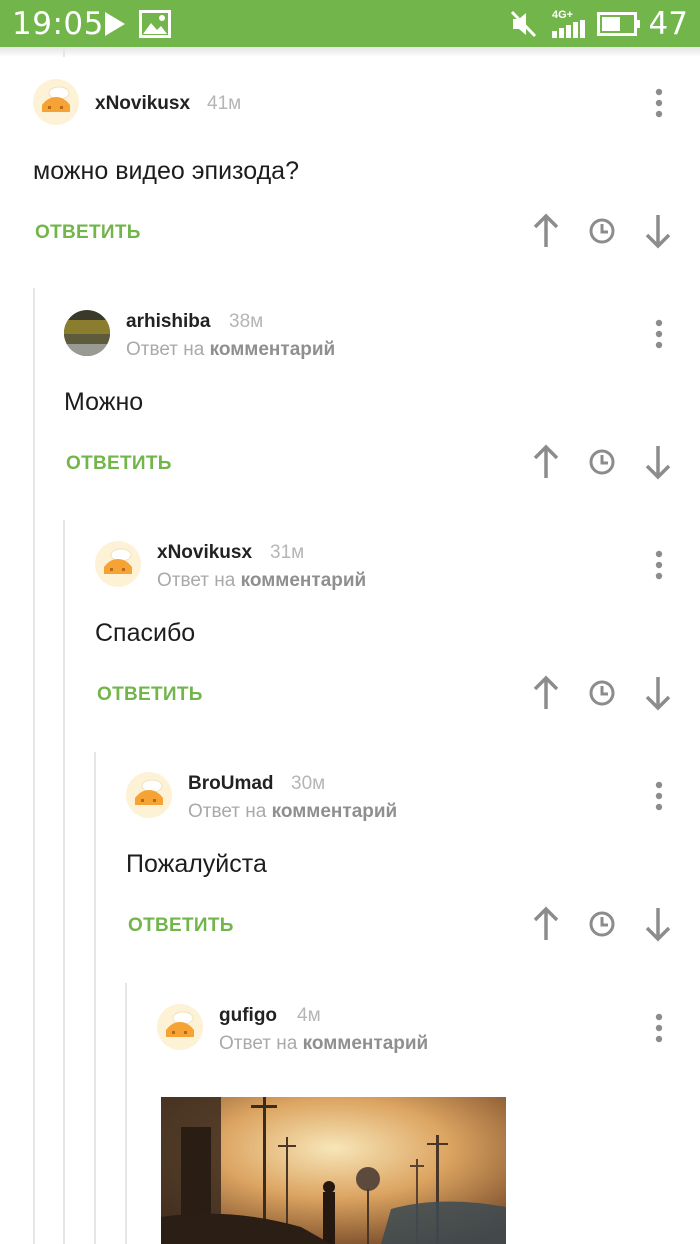 The image size is (700, 1244). What do you see at coordinates (287, 552) in the screenshot?
I see `comment-time: 31м` at bounding box center [287, 552].